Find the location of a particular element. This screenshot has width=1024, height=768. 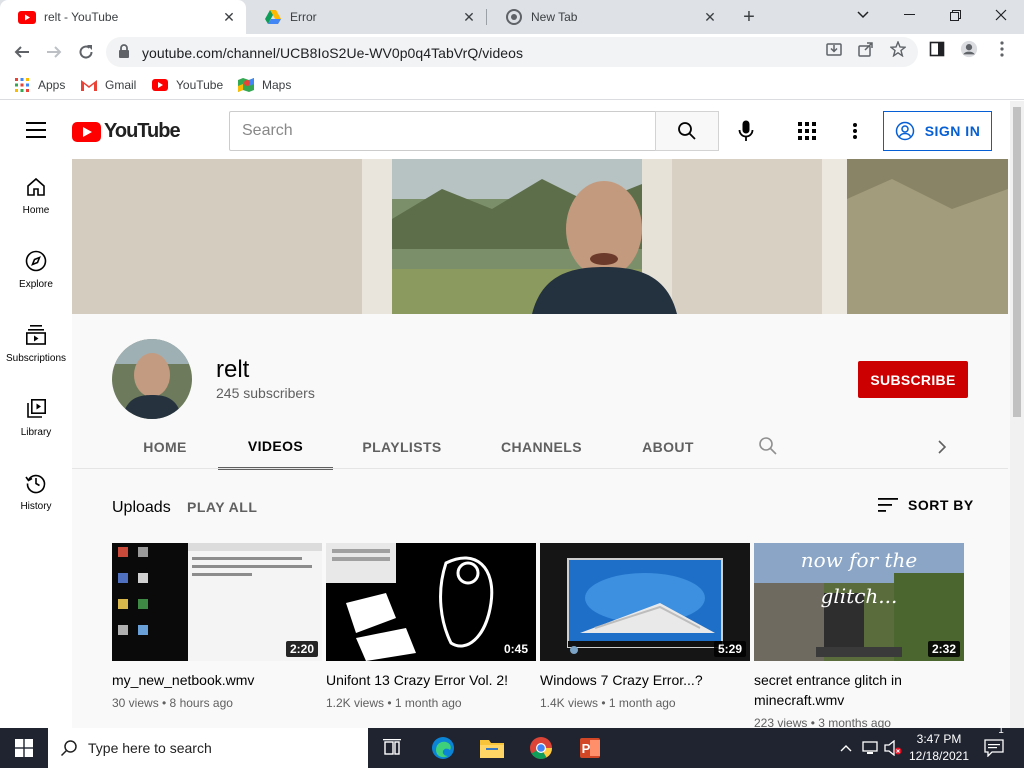

close-window-icon is located at coordinates (1001, 15).